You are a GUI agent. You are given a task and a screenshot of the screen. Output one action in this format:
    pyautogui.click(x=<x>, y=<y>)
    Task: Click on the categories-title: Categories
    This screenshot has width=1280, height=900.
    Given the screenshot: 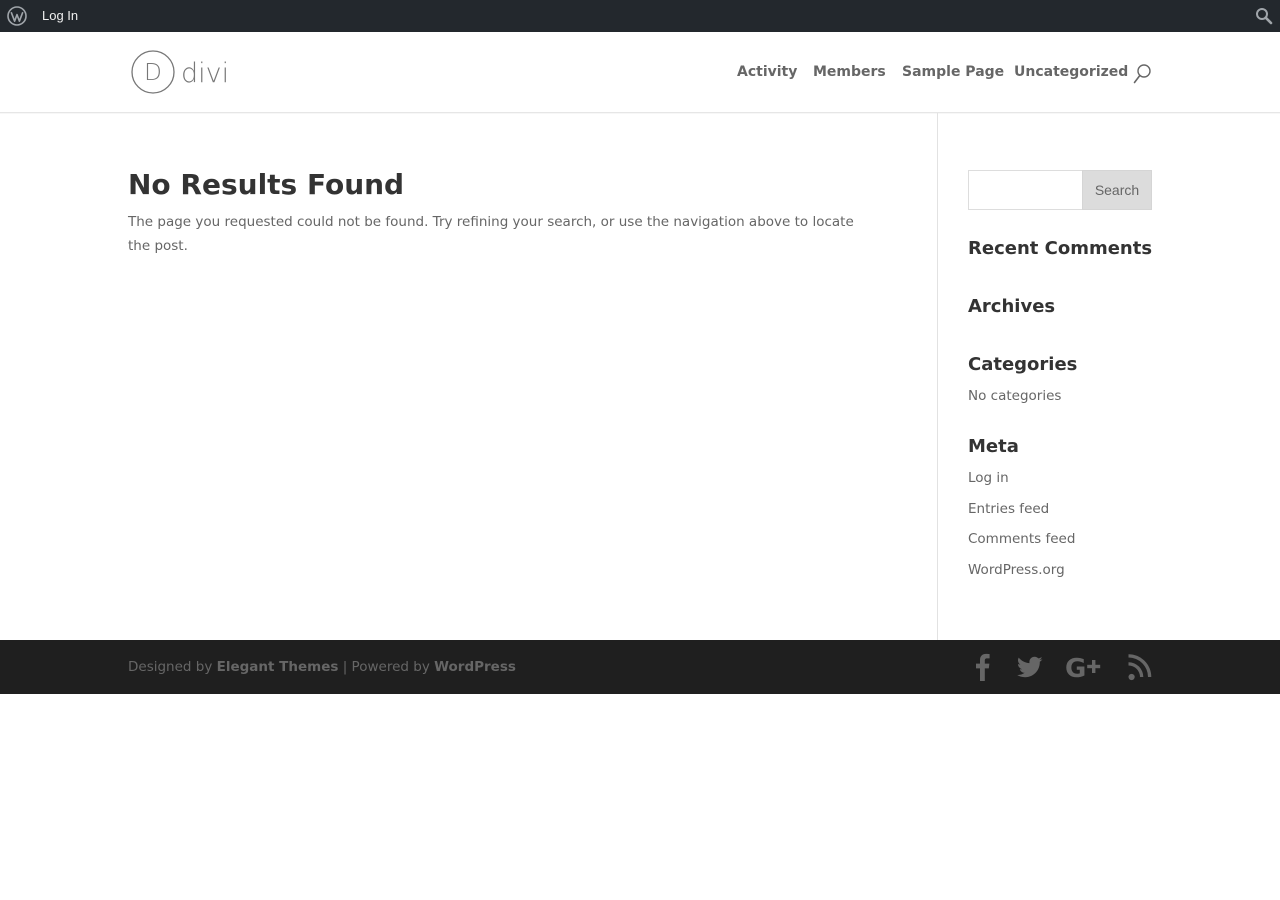 What is the action you would take?
    pyautogui.click(x=1023, y=364)
    